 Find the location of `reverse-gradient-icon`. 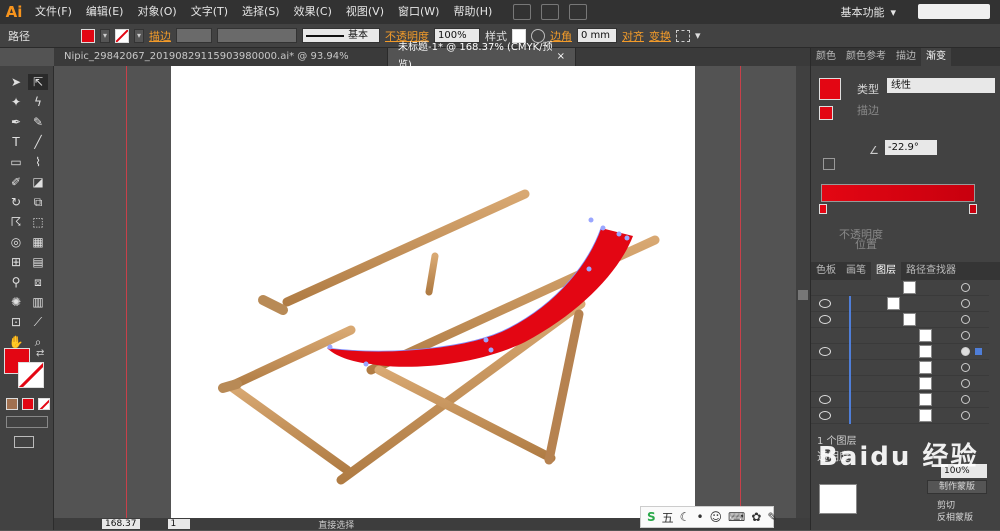

reverse-gradient-icon is located at coordinates (829, 164).